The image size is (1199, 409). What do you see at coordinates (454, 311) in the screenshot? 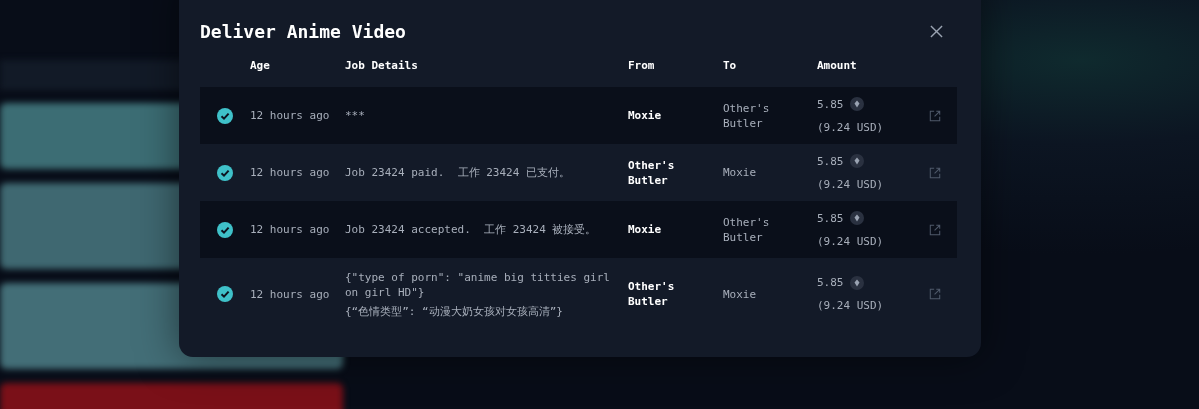
I see `job-details-cell-text: {“色情类型”: “动漫大奶女孩对女孩高清”}` at bounding box center [454, 311].